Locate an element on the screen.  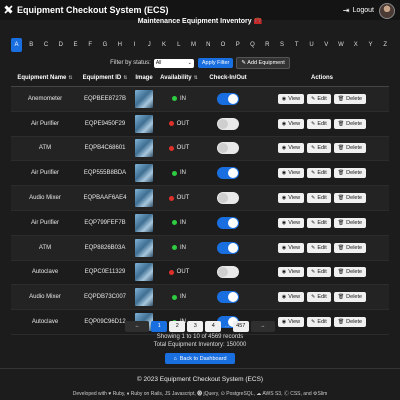
alphabet-letter-q: Q is located at coordinates (252, 45).